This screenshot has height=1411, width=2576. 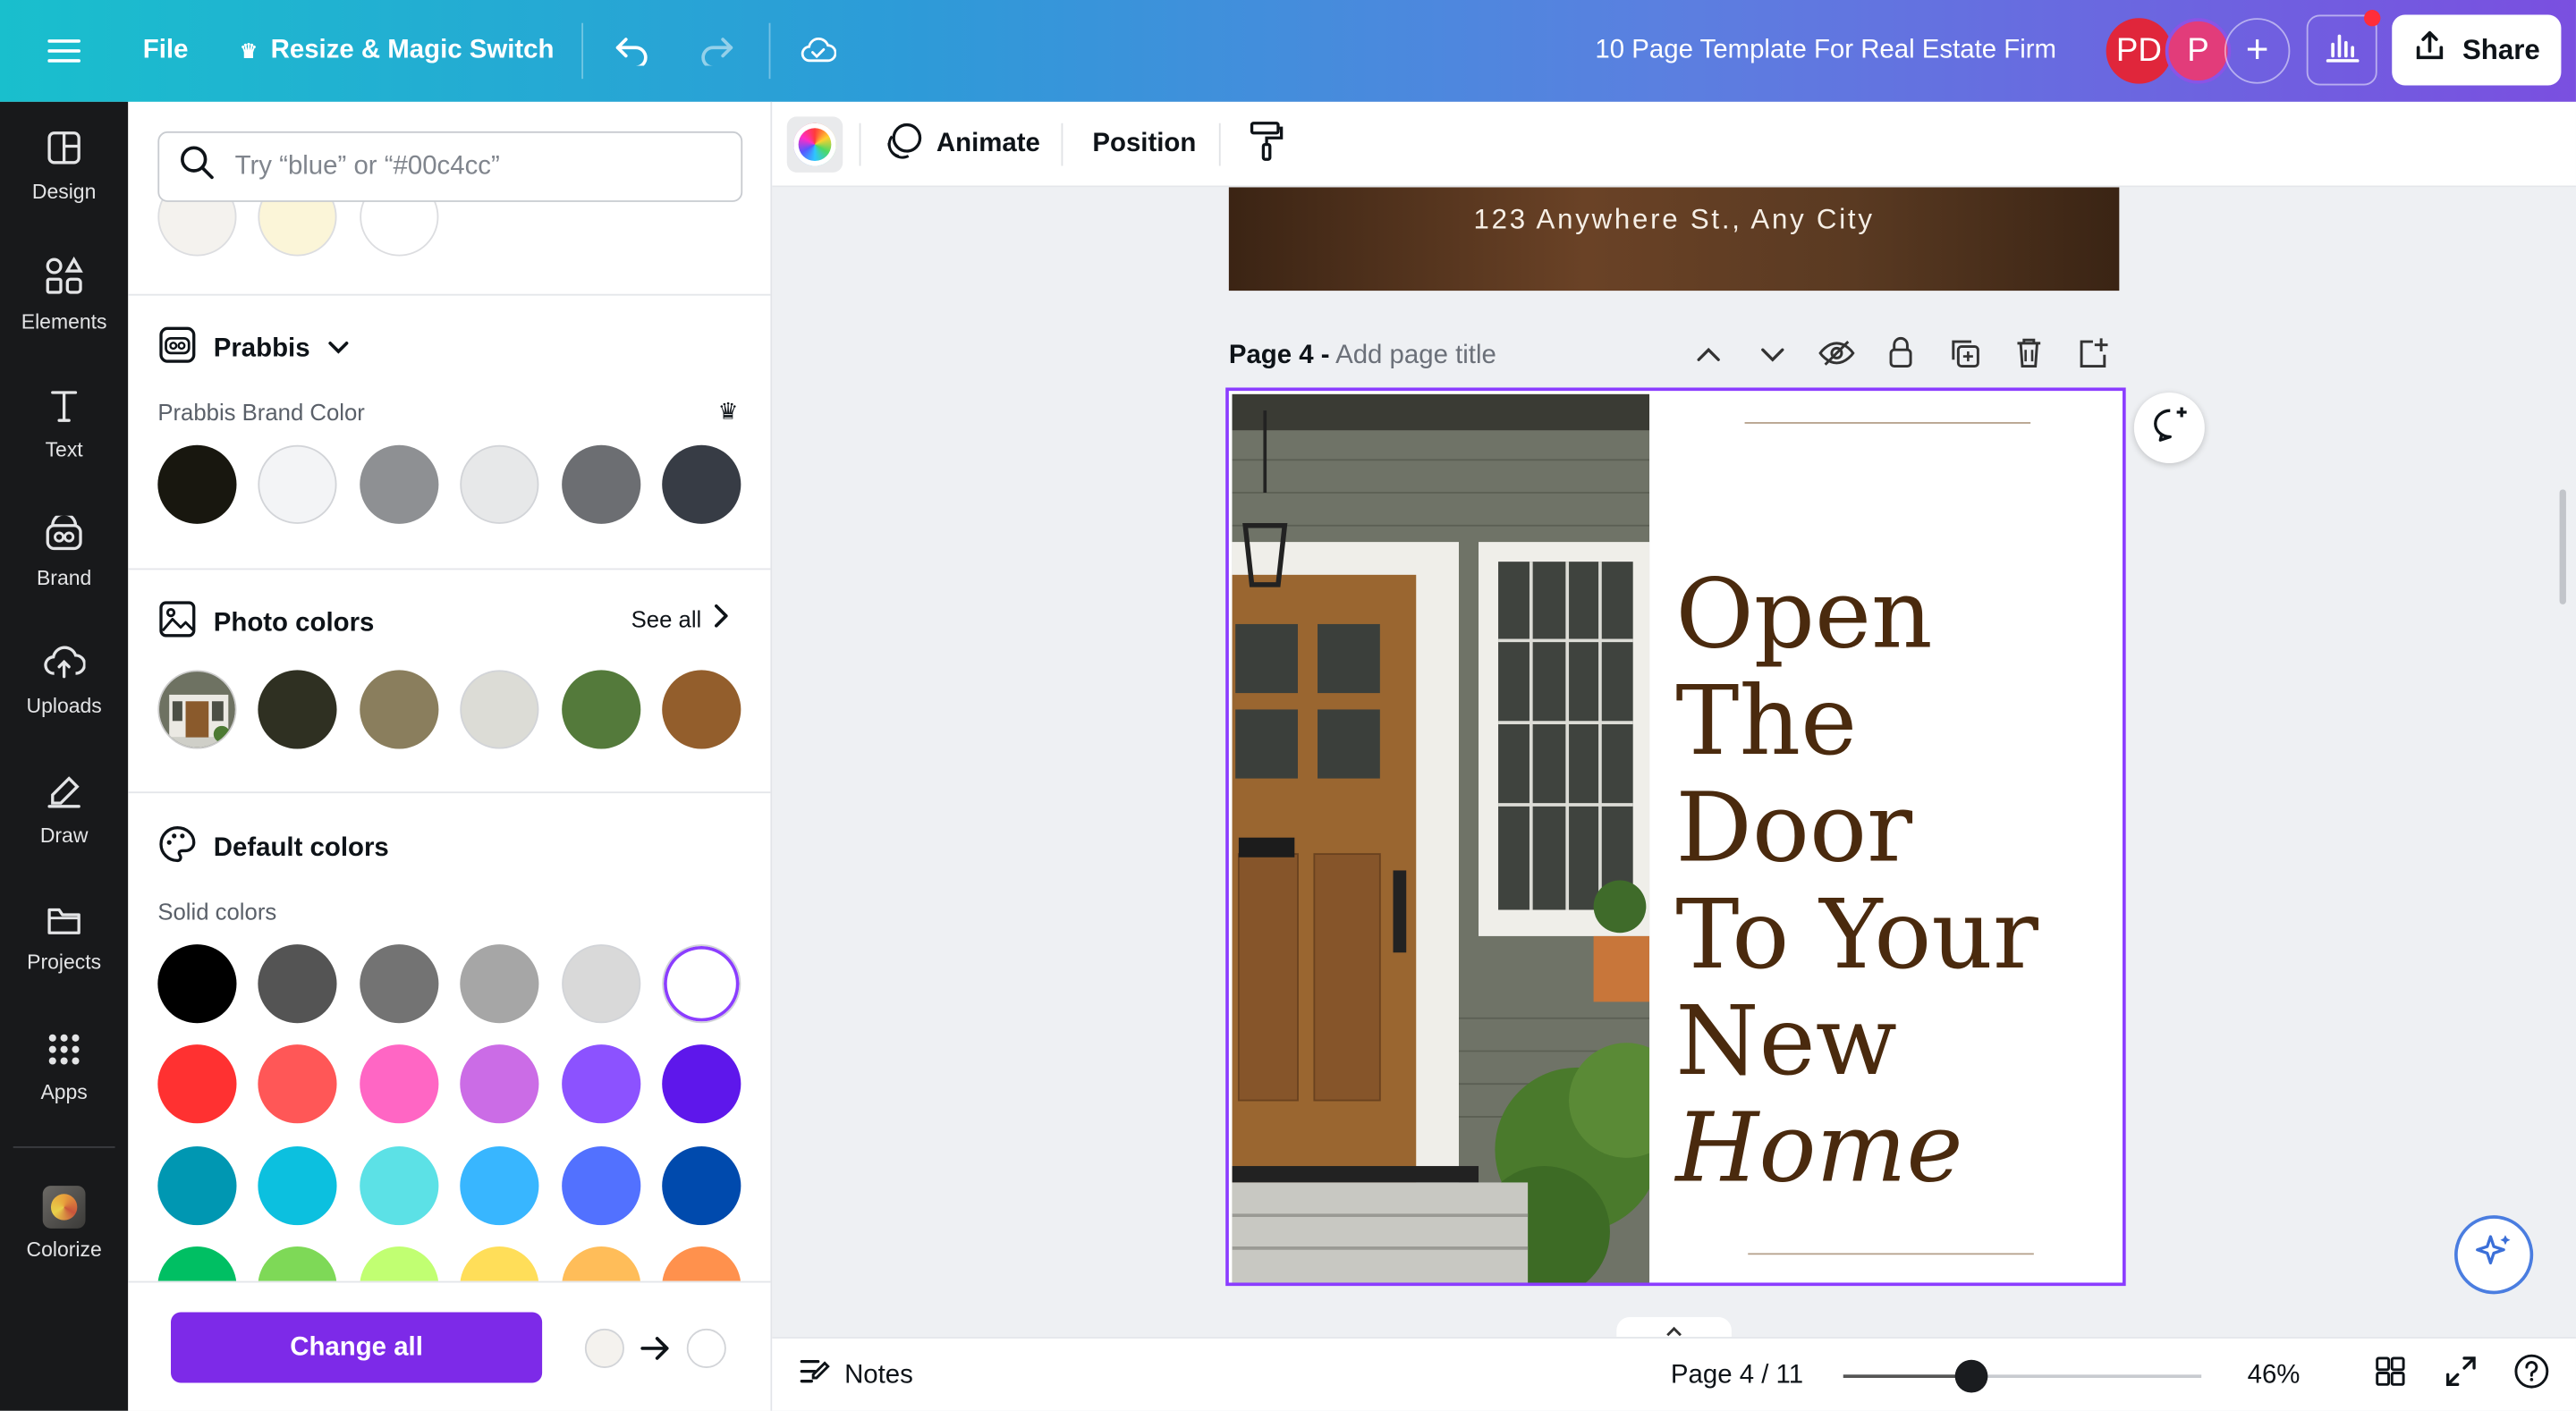 I want to click on undo-button, so click(x=632, y=51).